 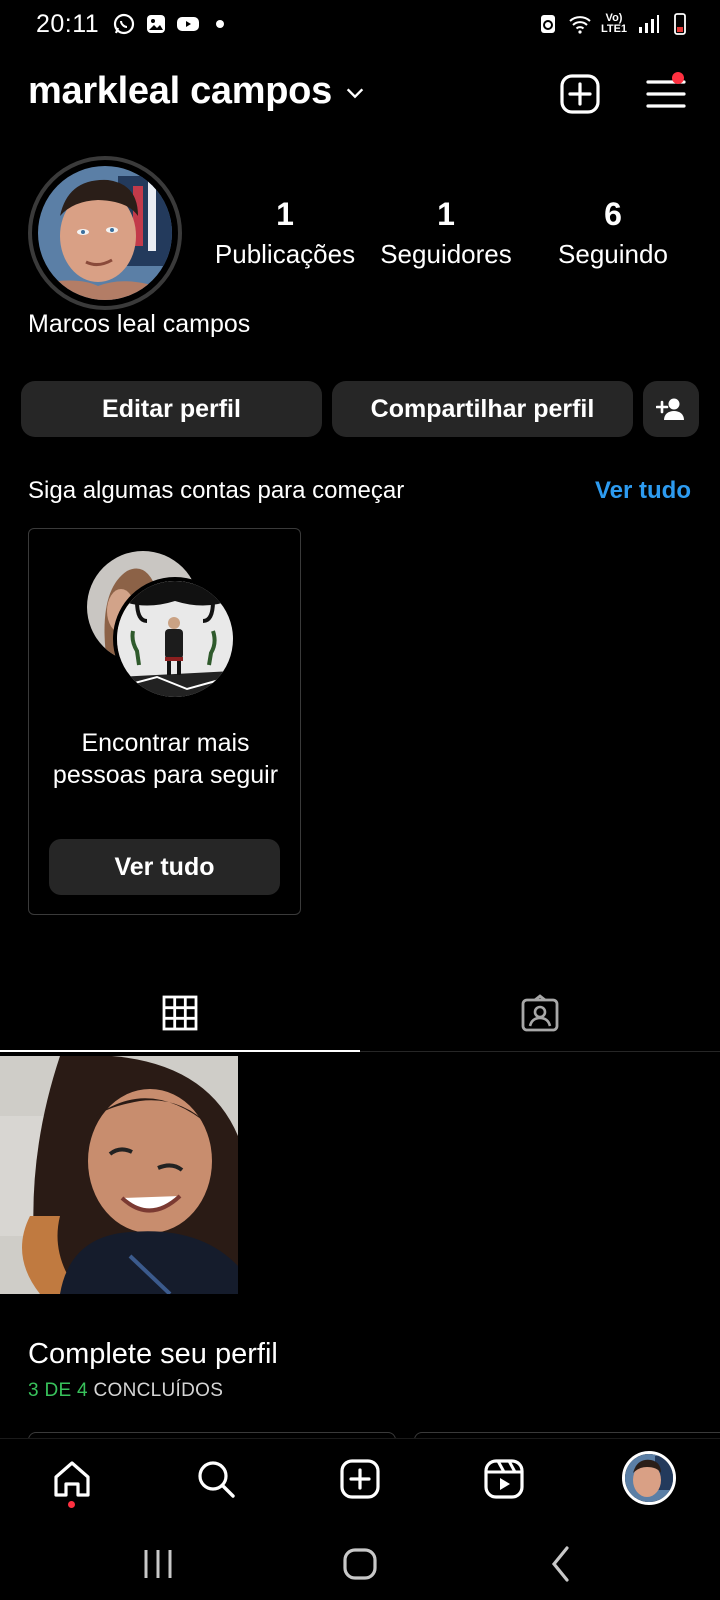 I want to click on status-icons-left, so click(x=172, y=24).